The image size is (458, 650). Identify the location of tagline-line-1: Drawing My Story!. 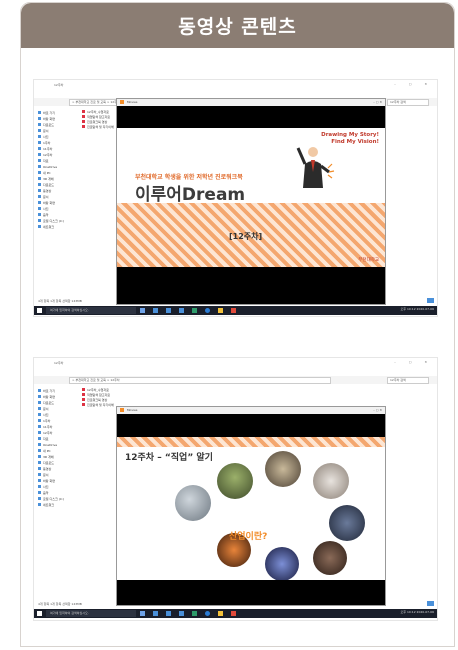
(350, 135).